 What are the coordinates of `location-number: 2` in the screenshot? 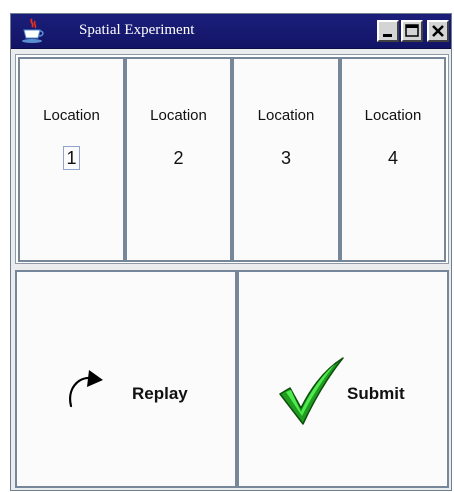 It's located at (178, 158).